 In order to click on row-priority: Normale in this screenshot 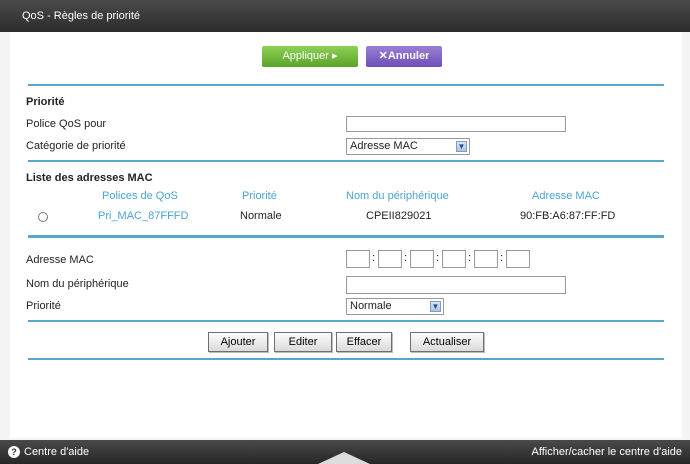, I will do `click(261, 216)`.